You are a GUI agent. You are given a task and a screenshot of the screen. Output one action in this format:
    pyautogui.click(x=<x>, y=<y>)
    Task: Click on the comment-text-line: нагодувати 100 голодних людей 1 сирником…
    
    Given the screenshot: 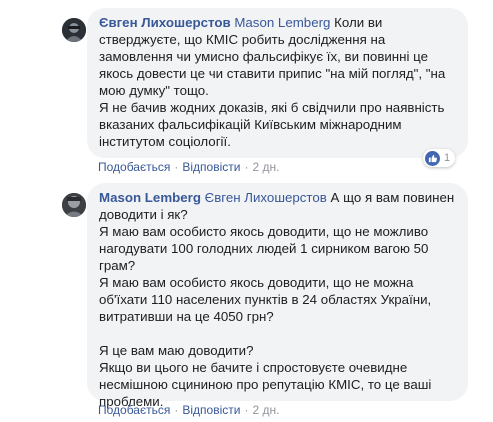 What is the action you would take?
    pyautogui.click(x=264, y=248)
    